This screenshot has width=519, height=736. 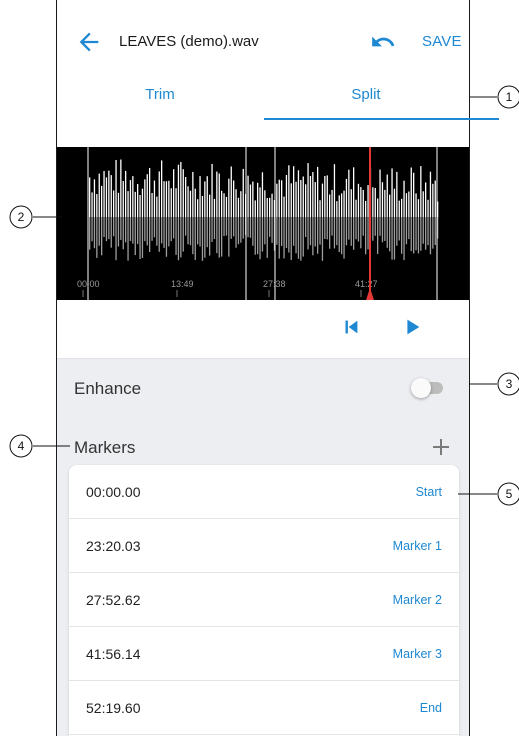 I want to click on save-button: SAVE, so click(x=442, y=41).